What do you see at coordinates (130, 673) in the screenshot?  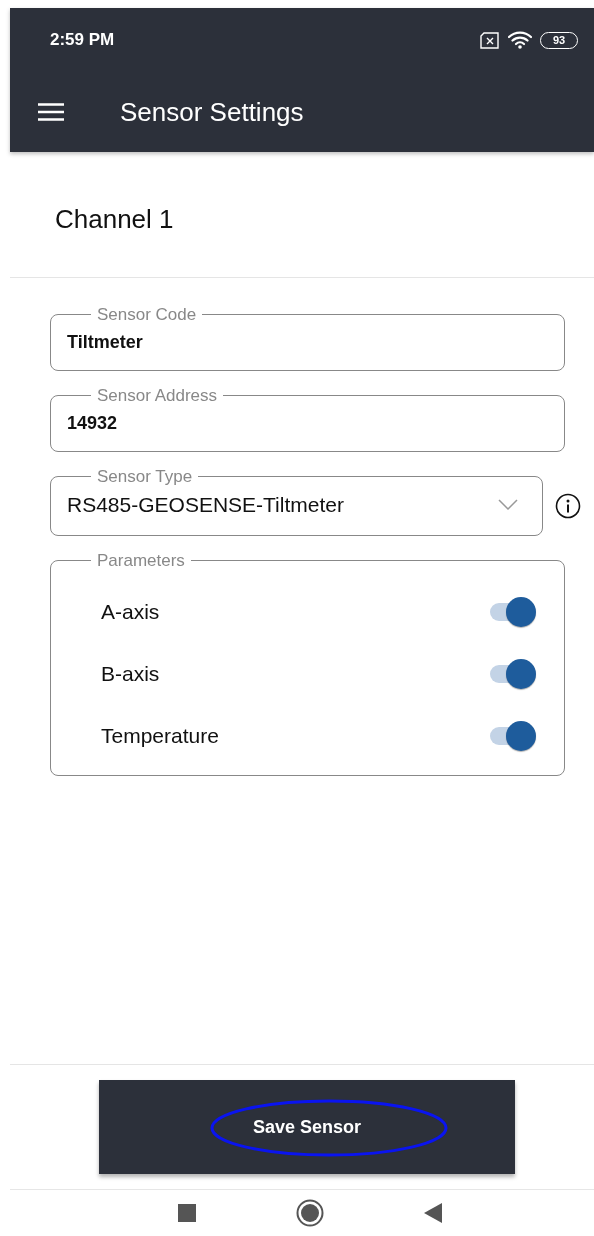 I see `parameter-label: B-axis` at bounding box center [130, 673].